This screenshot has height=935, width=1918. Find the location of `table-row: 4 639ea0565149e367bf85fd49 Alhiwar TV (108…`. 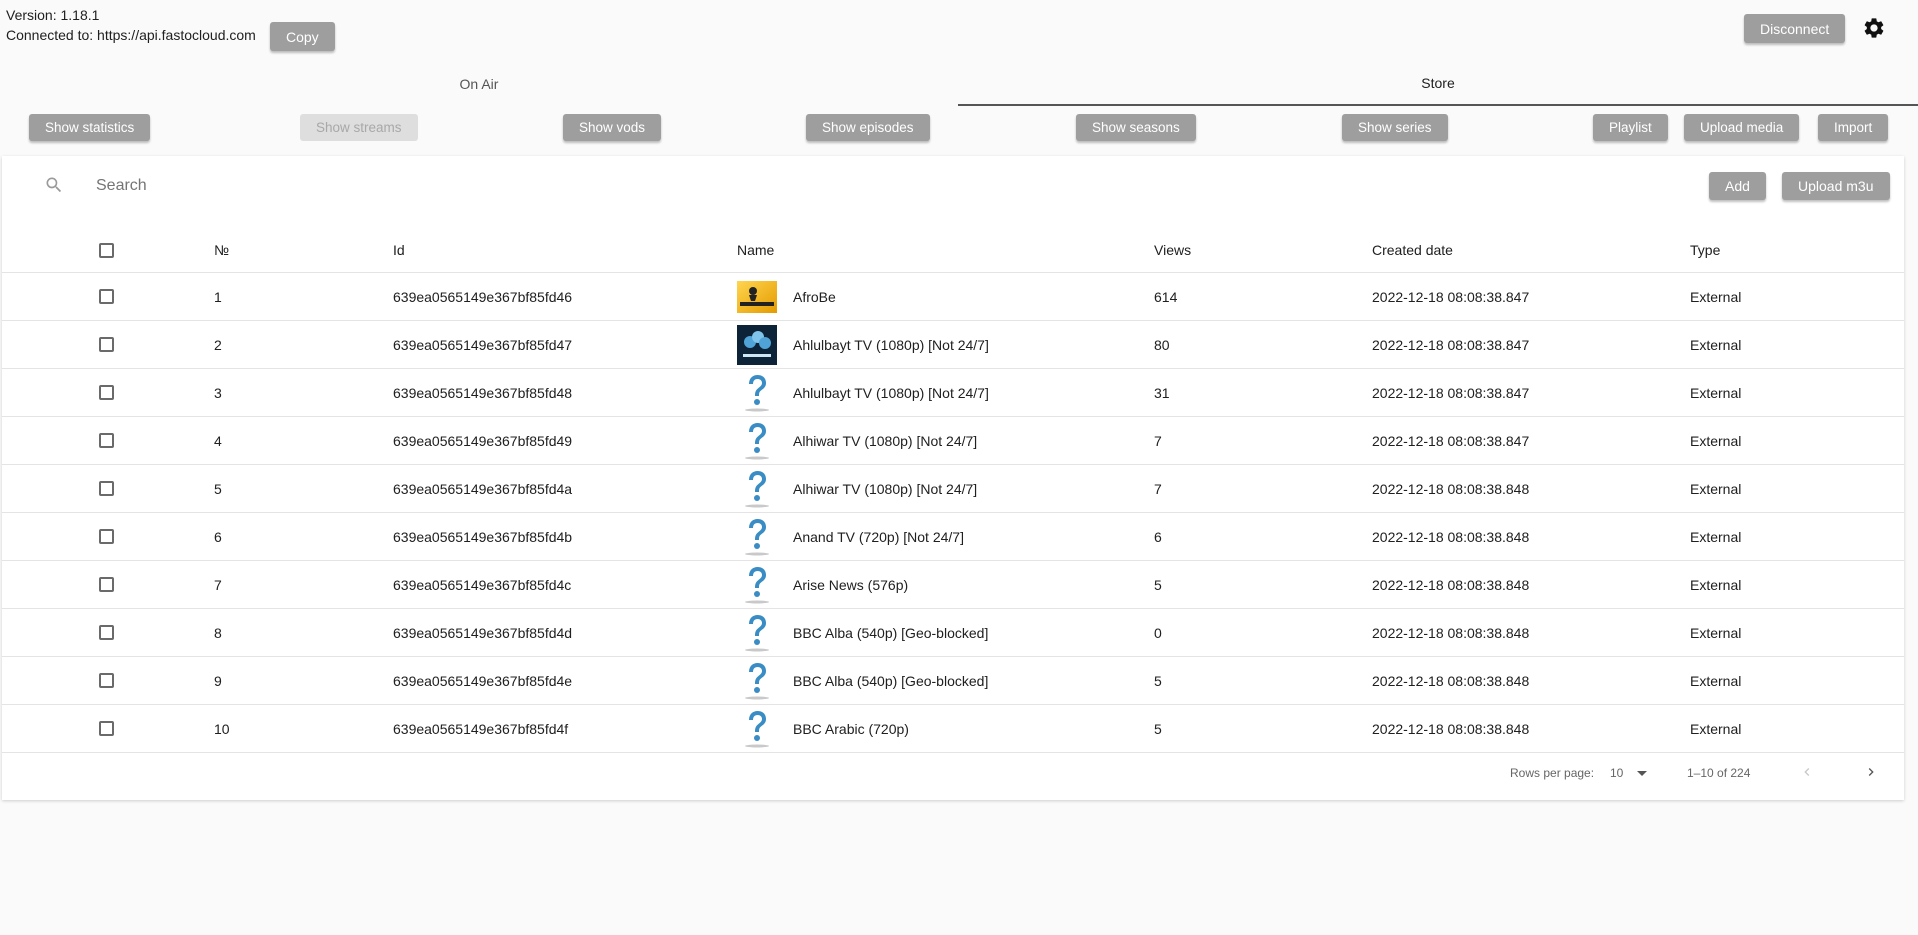

table-row: 4 639ea0565149e367bf85fd49 Alhiwar TV (108… is located at coordinates (953, 441).